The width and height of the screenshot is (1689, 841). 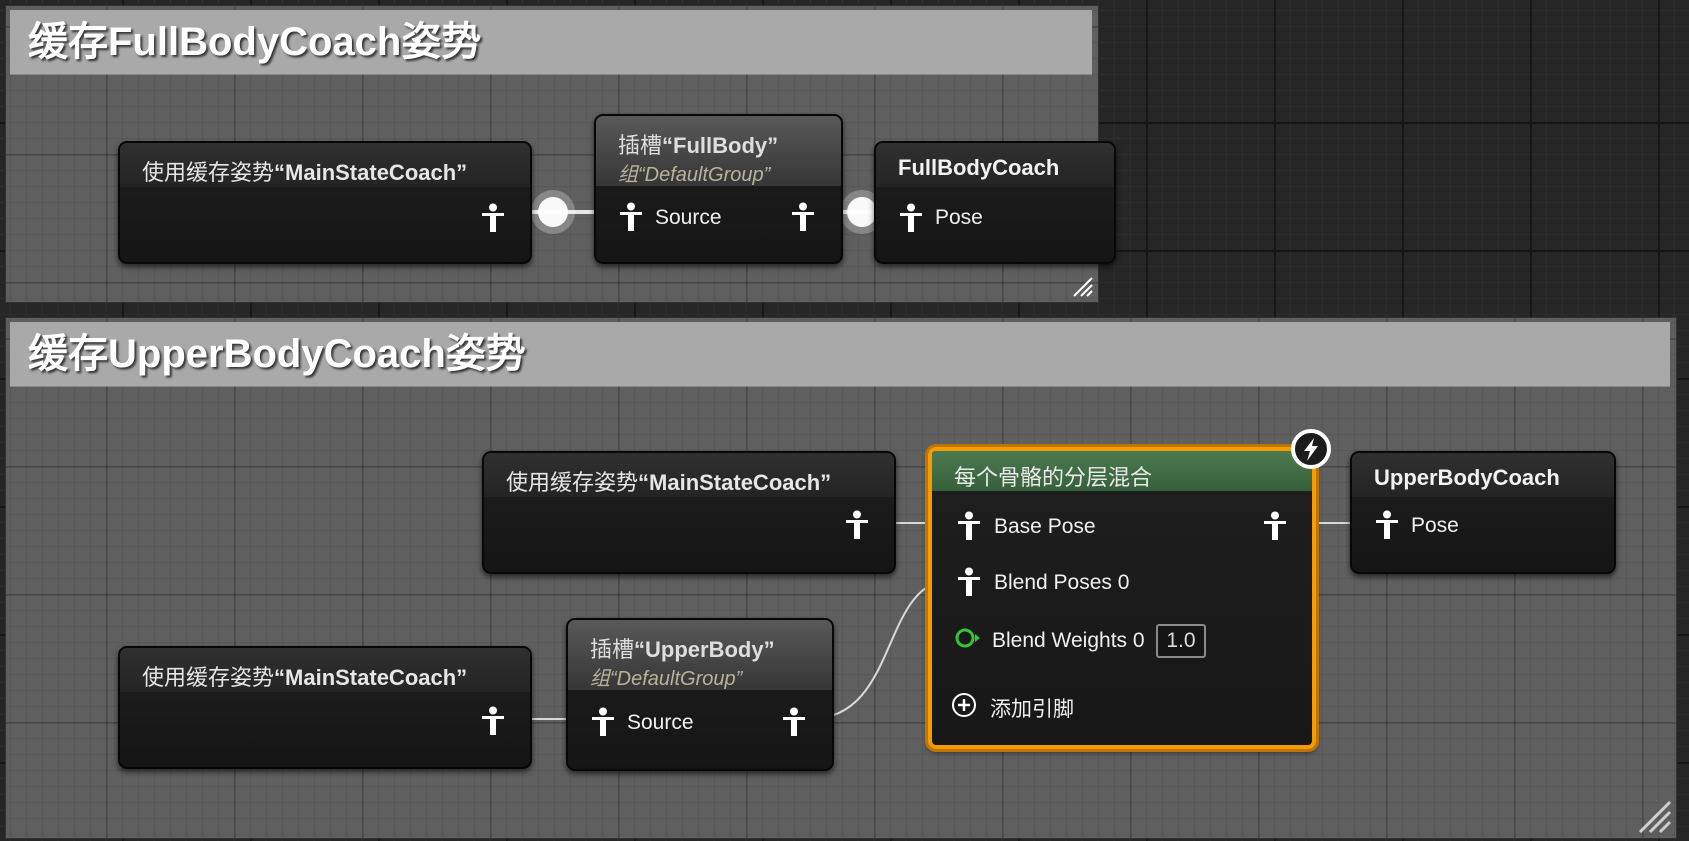 I want to click on wire-flow-dot, so click(x=553, y=212).